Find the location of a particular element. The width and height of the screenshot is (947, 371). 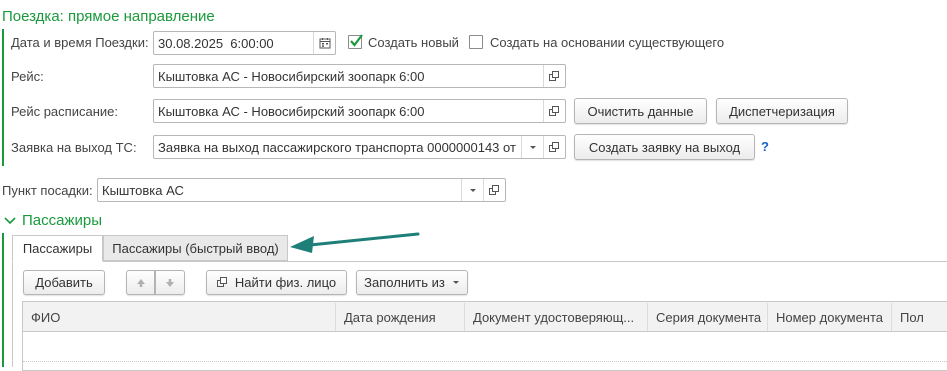

boarding-value: Кыштовка АС is located at coordinates (143, 190).